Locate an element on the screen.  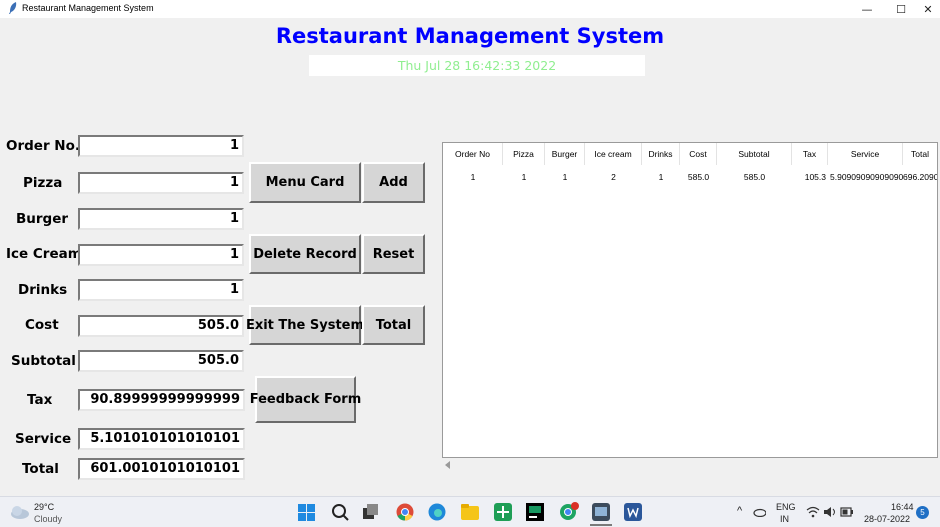
column-header-subtotal: Subtotal is located at coordinates (754, 154).